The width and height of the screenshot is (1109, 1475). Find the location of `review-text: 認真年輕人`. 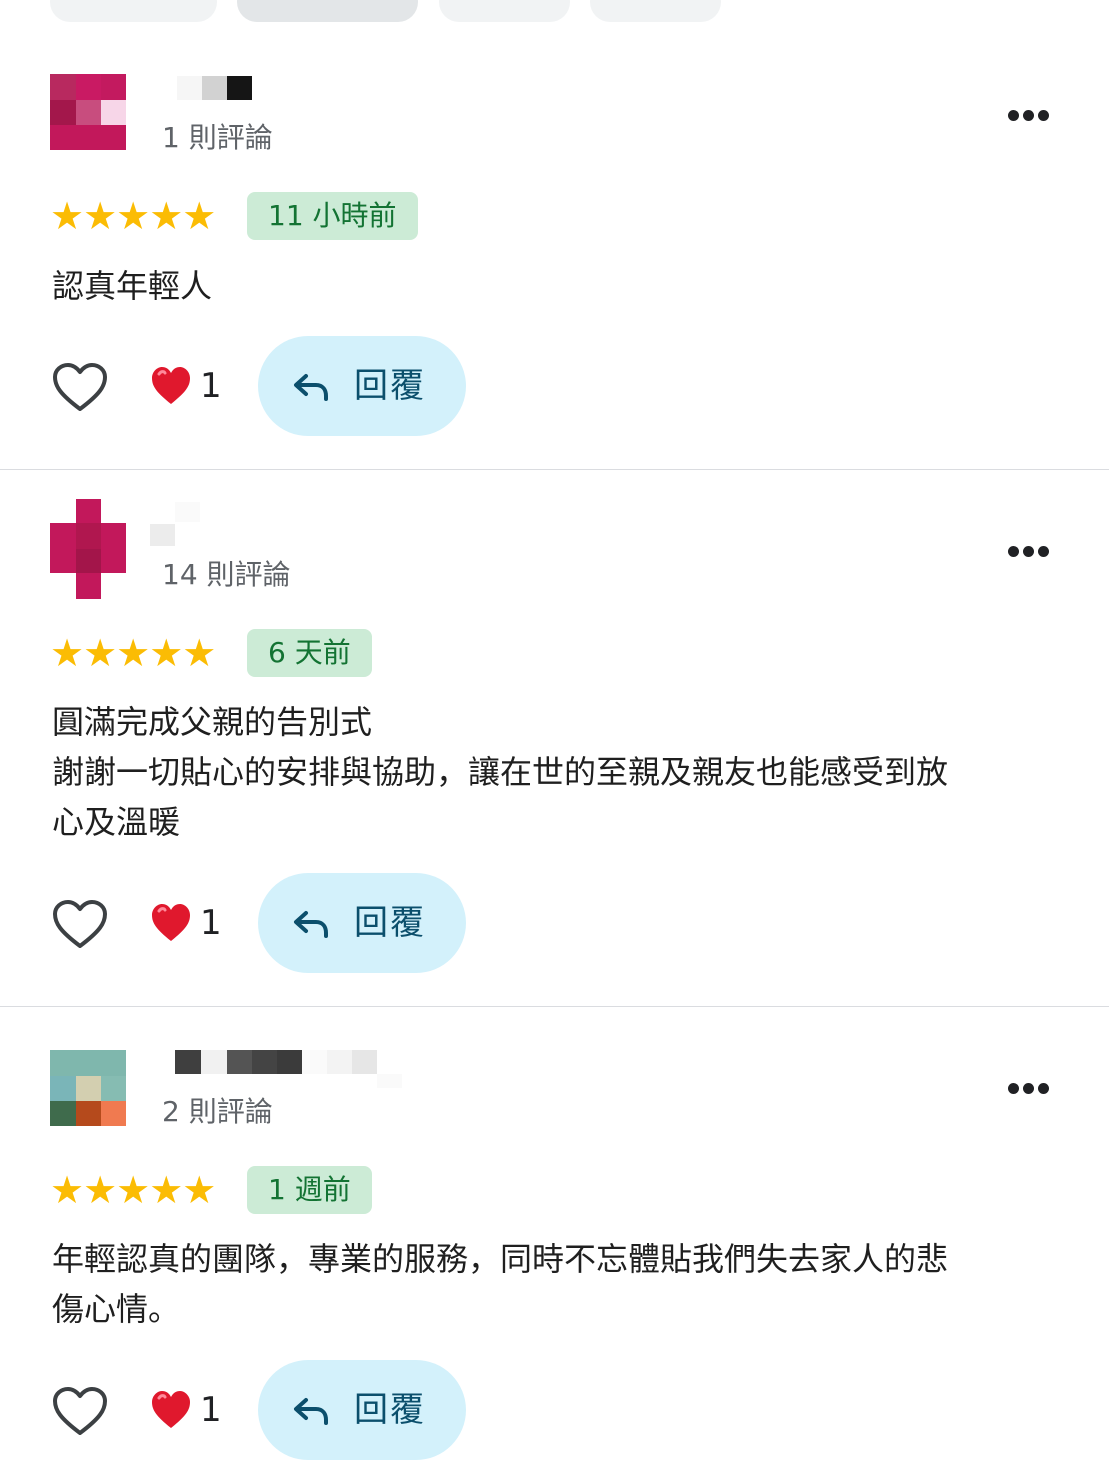

review-text: 認真年輕人 is located at coordinates (132, 286).